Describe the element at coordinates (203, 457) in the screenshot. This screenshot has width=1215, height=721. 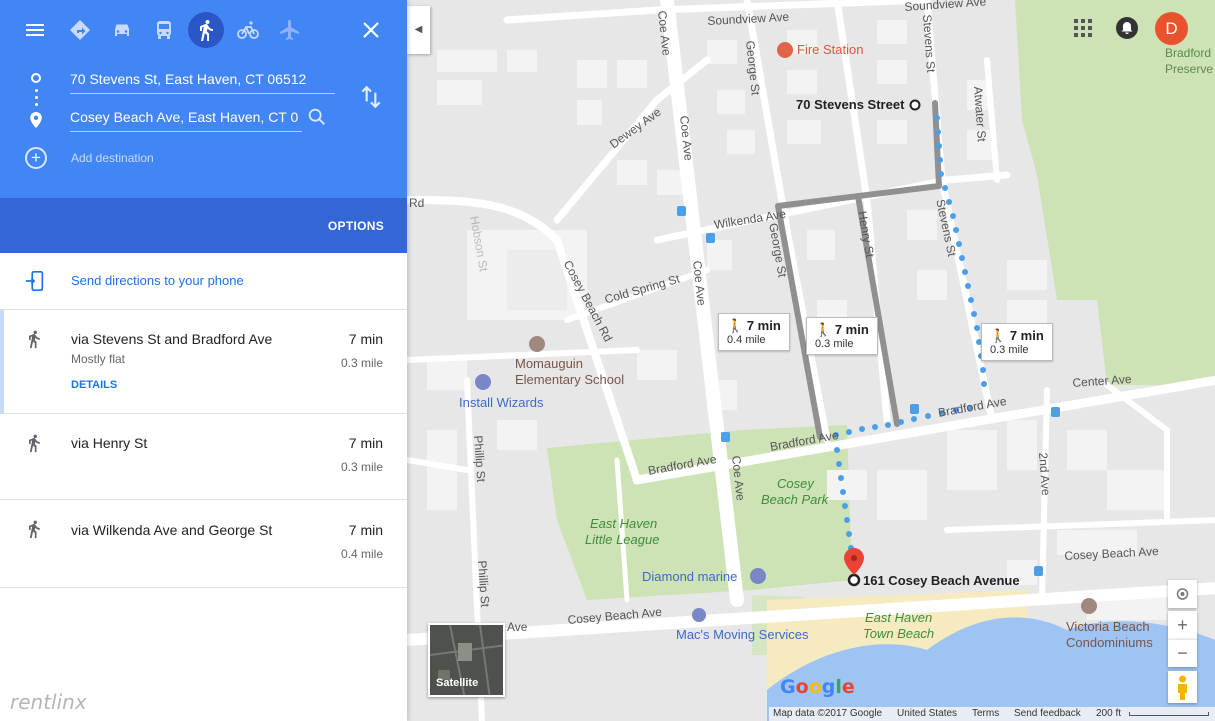
I see `route-option-2: via Henry St 7 min 0.3 mile` at that location.